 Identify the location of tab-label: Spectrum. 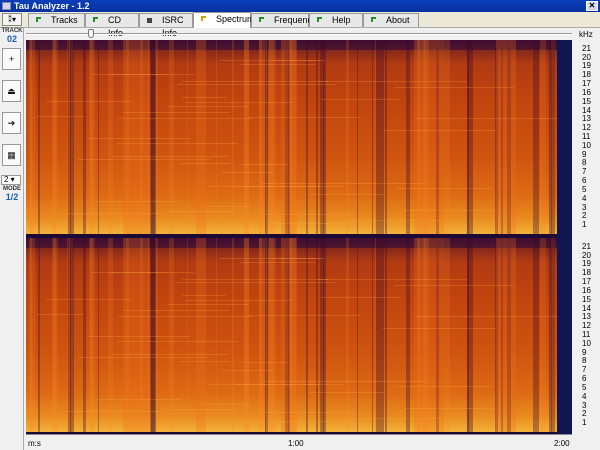
(235, 19).